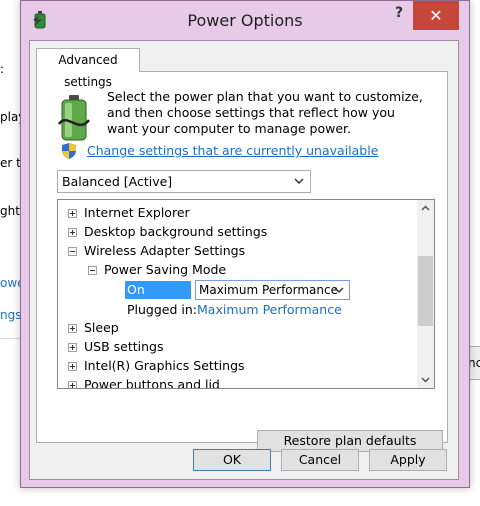 The height and width of the screenshot is (506, 480). What do you see at coordinates (10, 163) in the screenshot?
I see `background-text: er t` at bounding box center [10, 163].